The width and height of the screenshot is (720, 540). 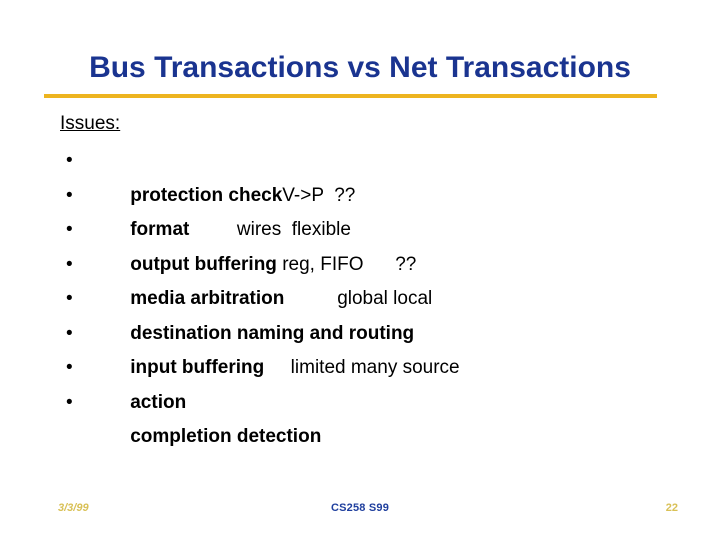 I want to click on slide-footer: 3/3/99 CS258 S99 22, so click(x=360, y=511).